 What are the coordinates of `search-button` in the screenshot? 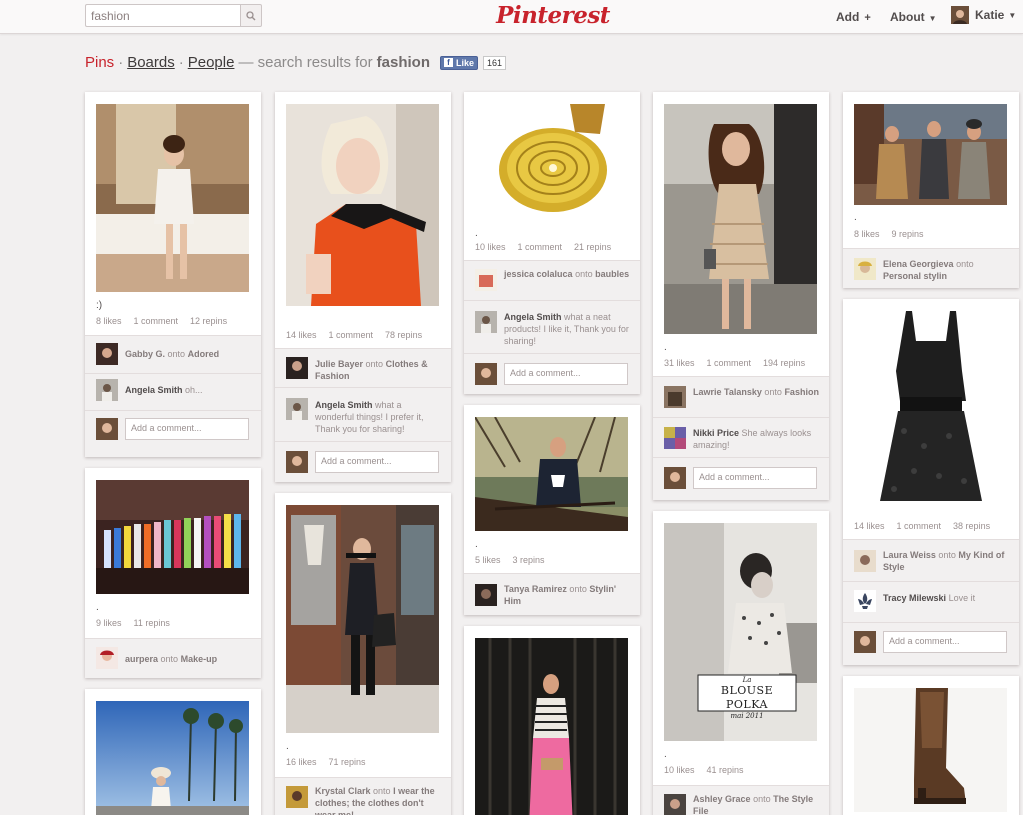 It's located at (251, 15).